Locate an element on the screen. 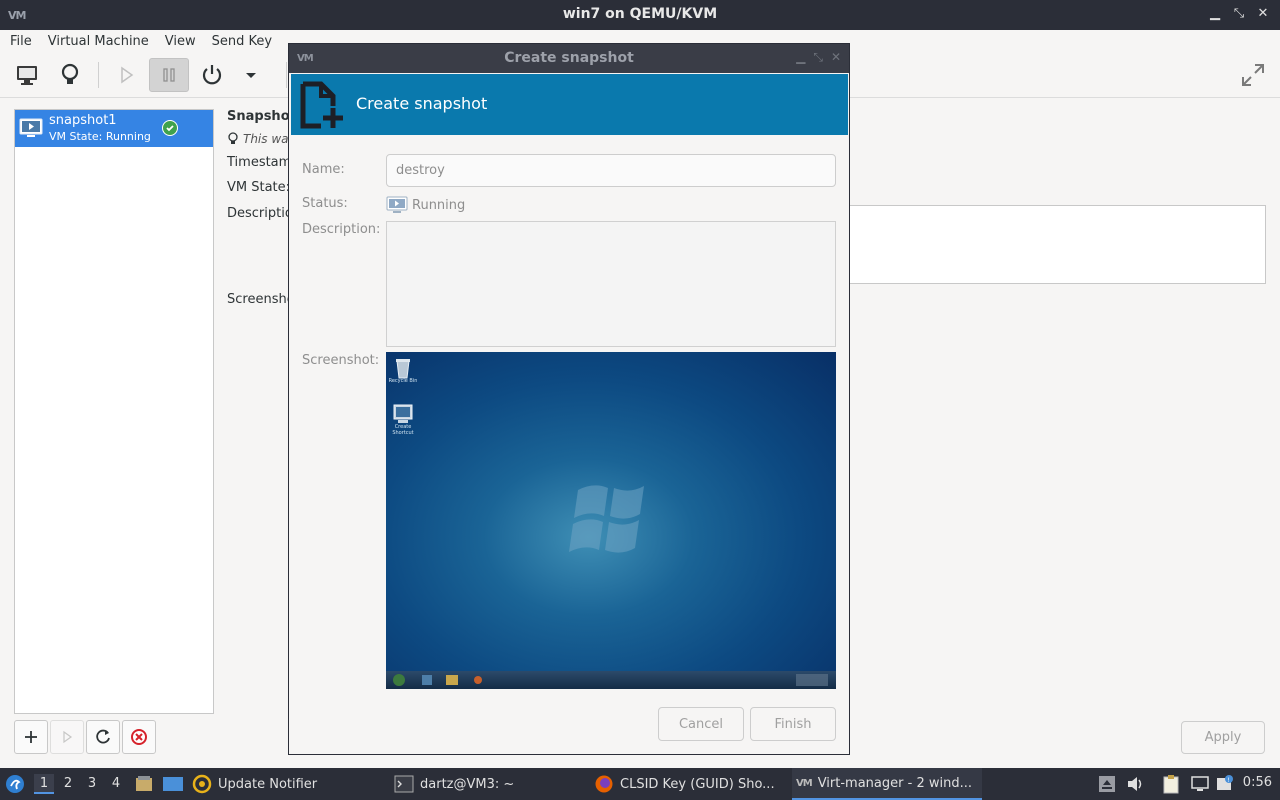 The height and width of the screenshot is (800, 1280). workspace-1: 1 is located at coordinates (44, 784).